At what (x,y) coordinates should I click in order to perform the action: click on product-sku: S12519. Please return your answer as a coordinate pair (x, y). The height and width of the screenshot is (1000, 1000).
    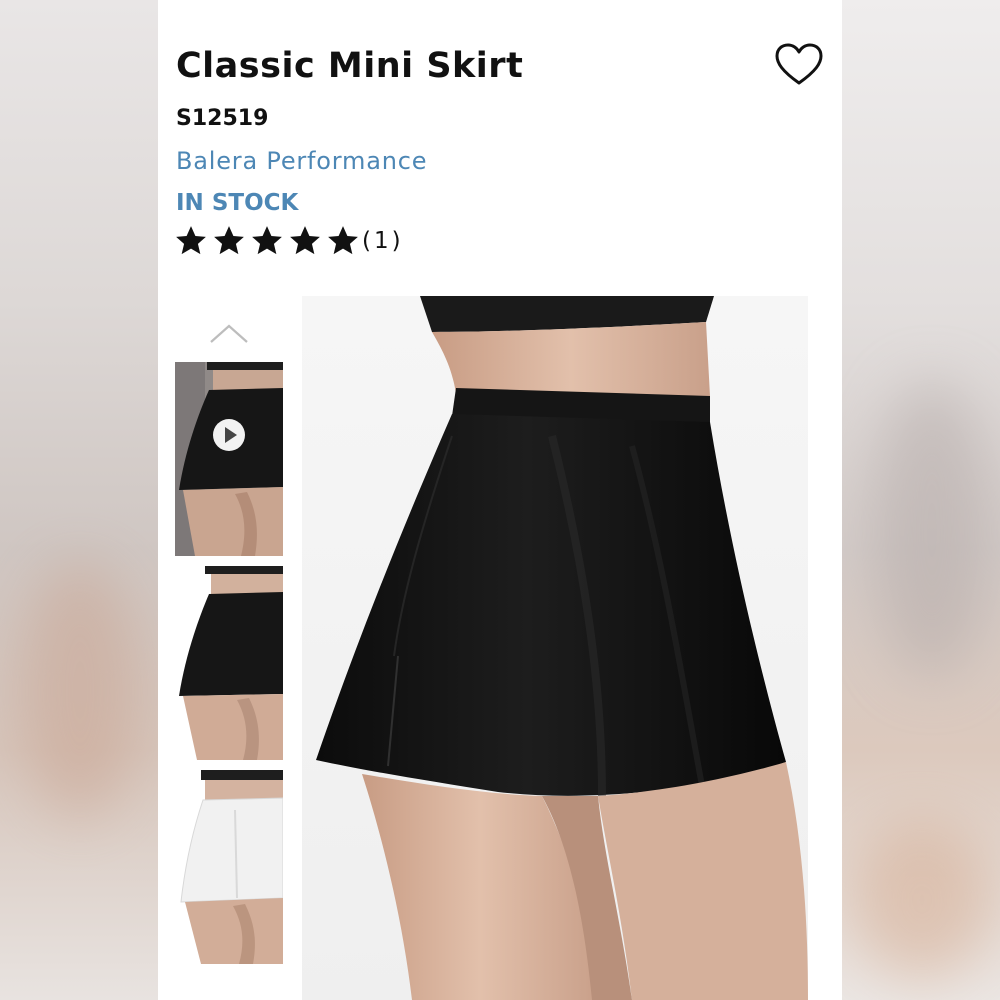
    Looking at the image, I should click on (222, 118).